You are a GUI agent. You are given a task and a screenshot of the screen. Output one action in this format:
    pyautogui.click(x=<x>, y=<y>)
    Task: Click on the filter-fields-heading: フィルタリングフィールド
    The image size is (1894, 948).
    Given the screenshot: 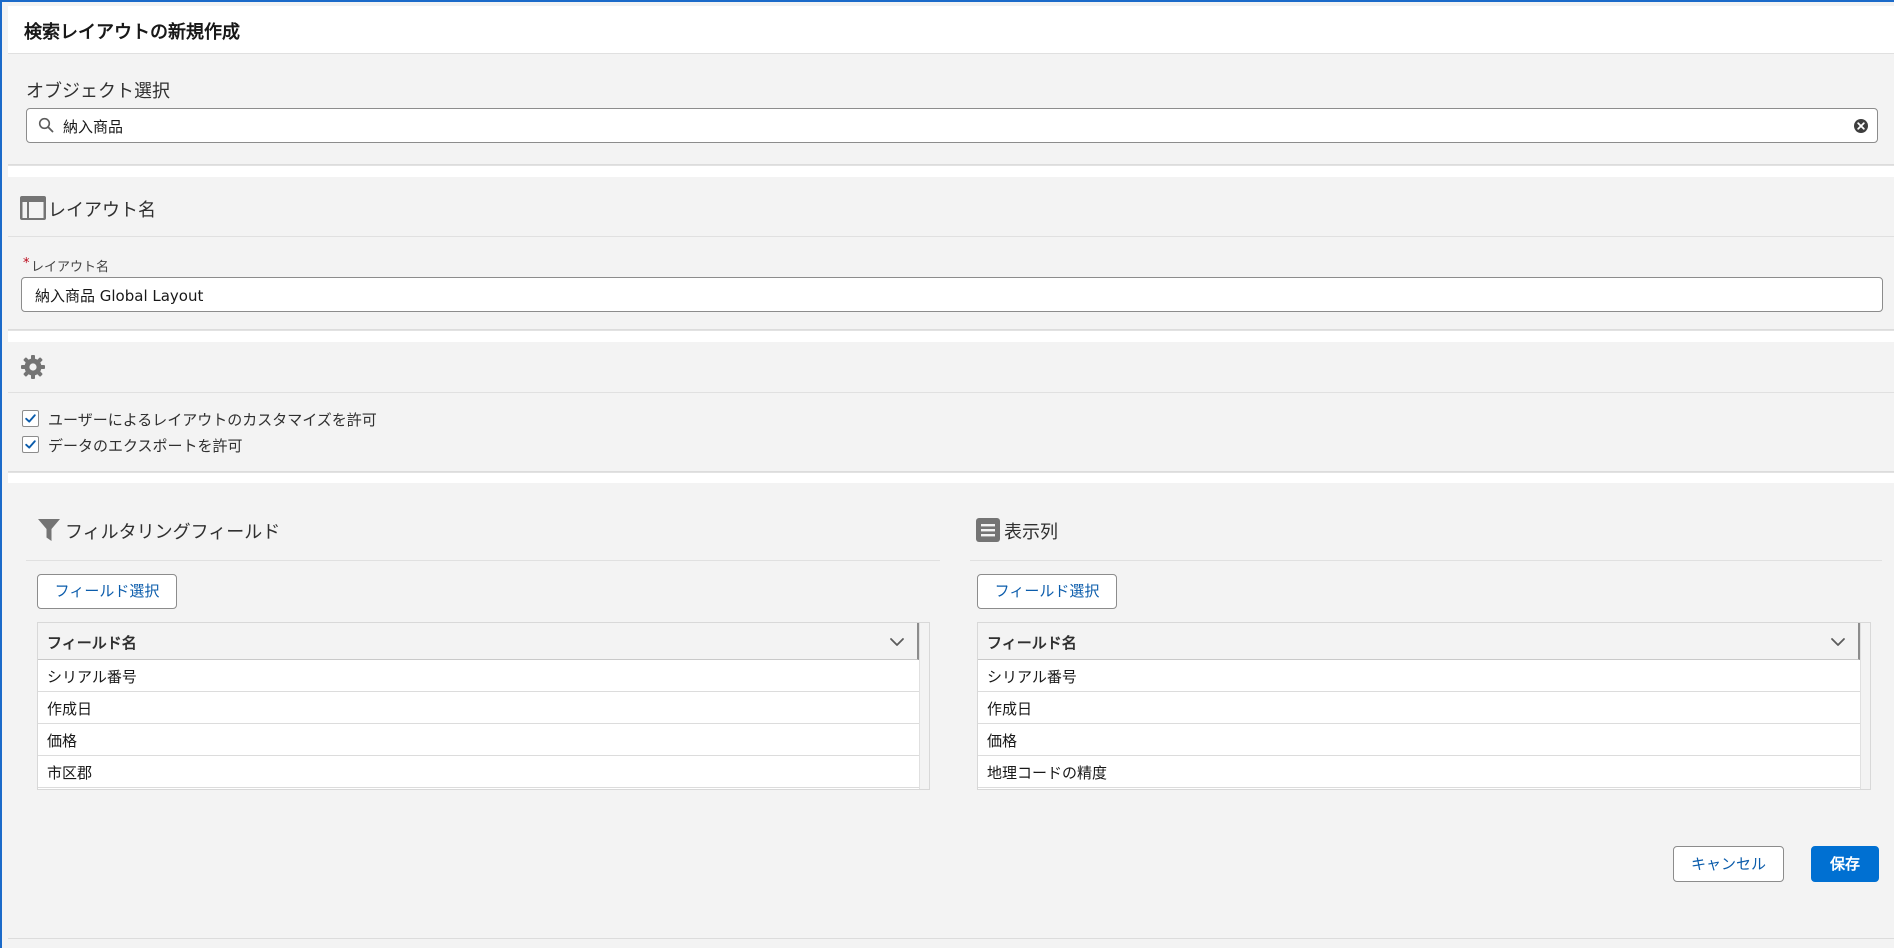 What is the action you would take?
    pyautogui.click(x=173, y=532)
    